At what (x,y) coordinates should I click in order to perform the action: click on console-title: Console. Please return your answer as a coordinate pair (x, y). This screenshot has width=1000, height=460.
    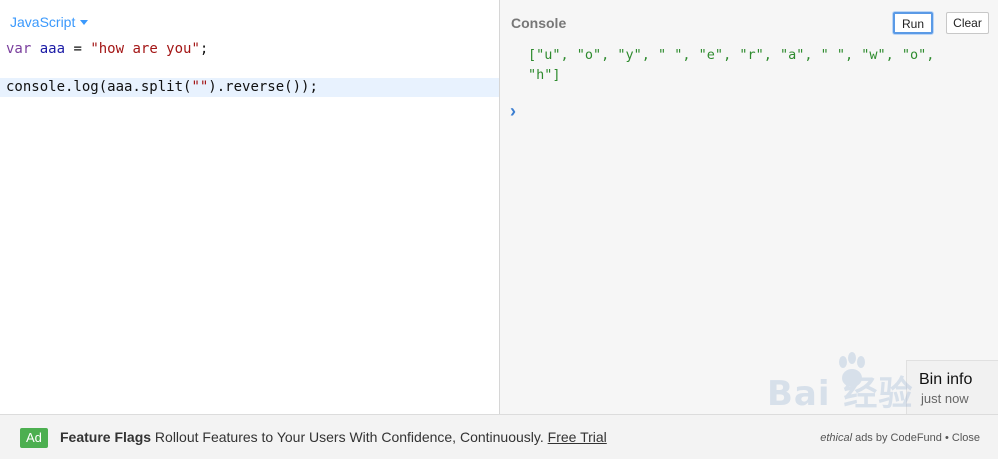
    Looking at the image, I should click on (539, 23).